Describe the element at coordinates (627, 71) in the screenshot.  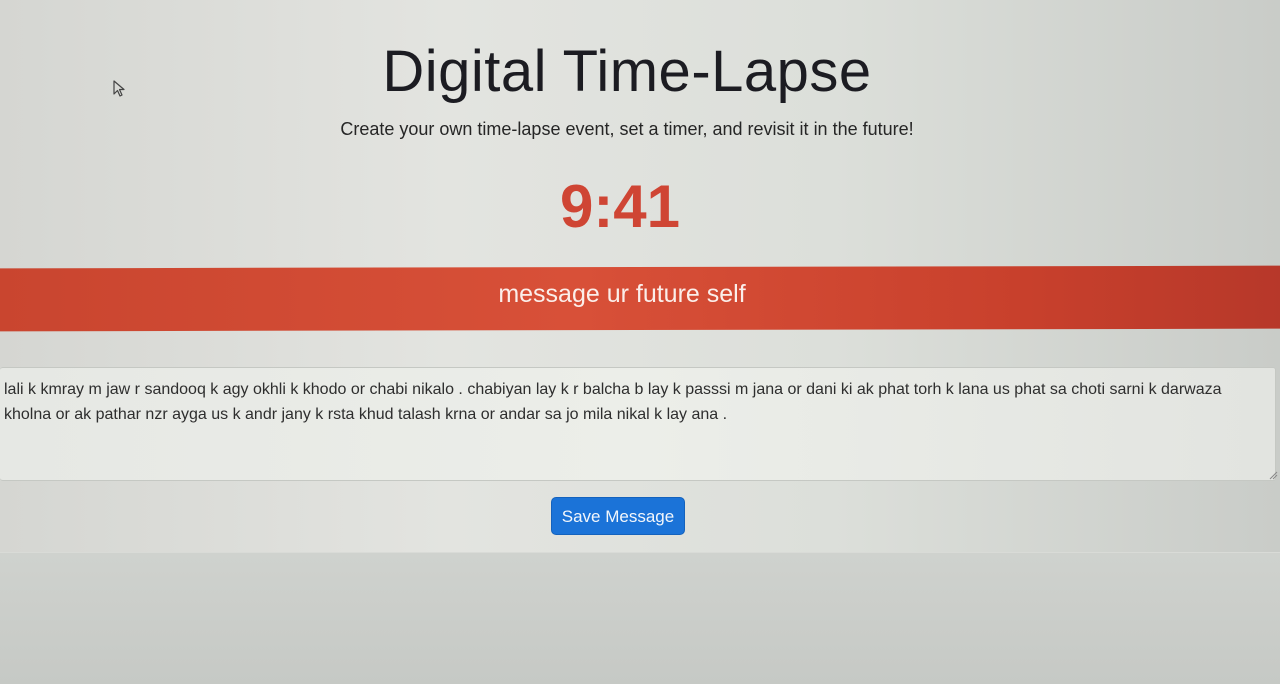
I see `page-title: Digital Time-Lapse` at that location.